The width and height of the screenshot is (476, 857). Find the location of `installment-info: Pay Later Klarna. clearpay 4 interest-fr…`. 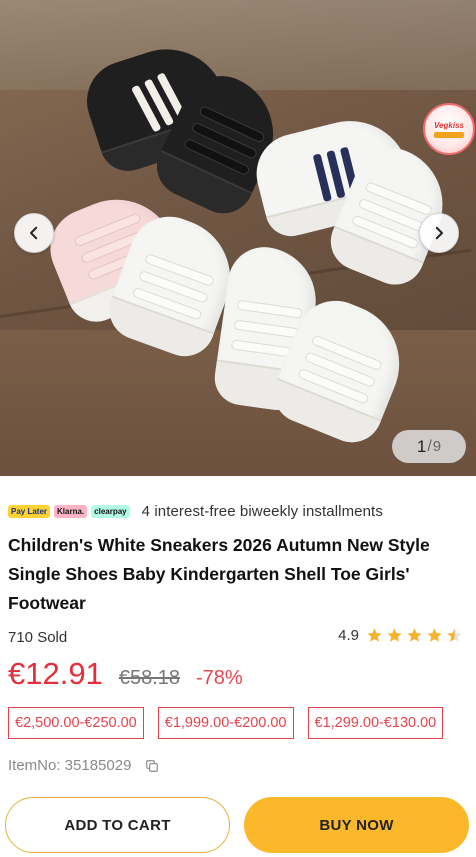

installment-info: Pay Later Klarna. clearpay 4 interest-fr… is located at coordinates (195, 511).